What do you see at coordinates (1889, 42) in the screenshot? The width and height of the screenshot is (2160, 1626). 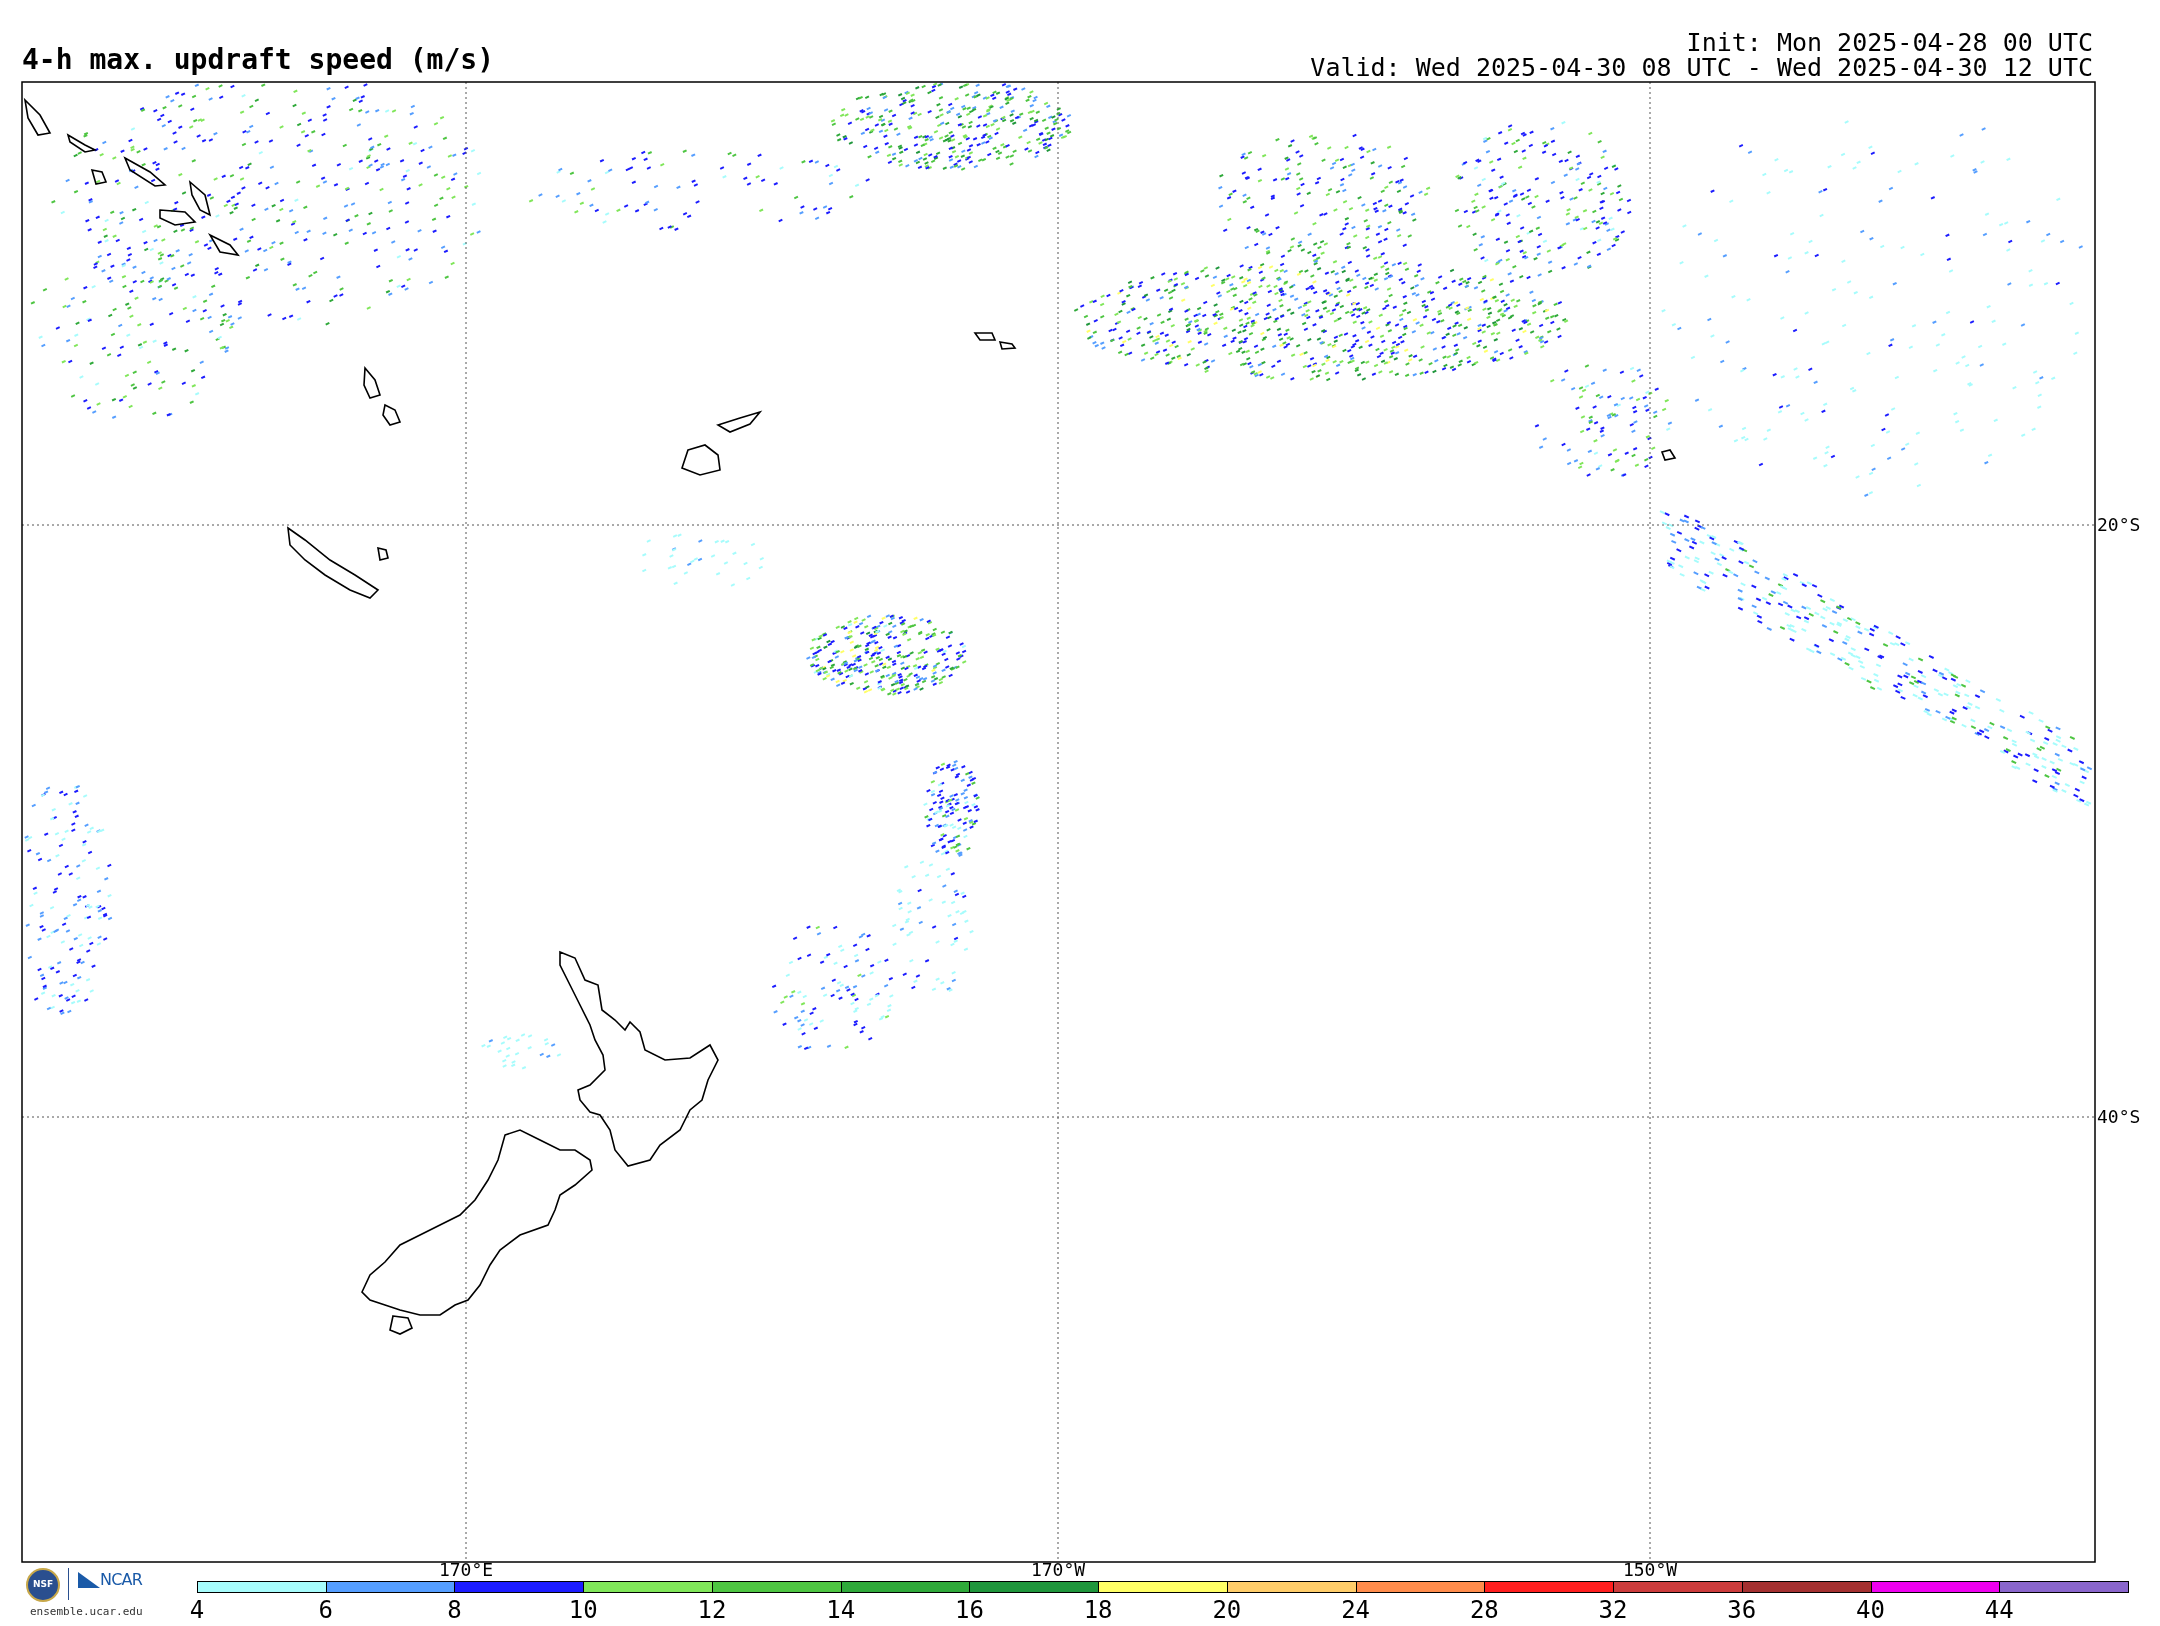 I see `init-time-label: Init: Mon 2025-04-28 00 UTC` at bounding box center [1889, 42].